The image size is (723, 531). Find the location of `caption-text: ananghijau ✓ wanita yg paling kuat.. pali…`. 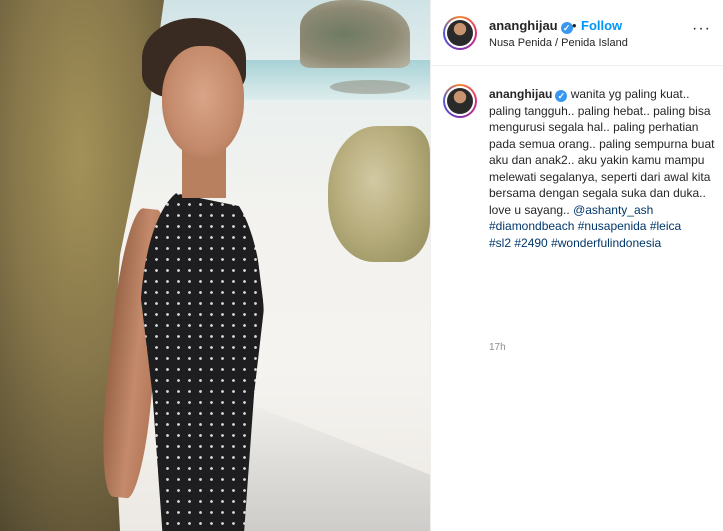

caption-text: ananghijau ✓ wanita yg paling kuat.. pali… is located at coordinates (605, 168).